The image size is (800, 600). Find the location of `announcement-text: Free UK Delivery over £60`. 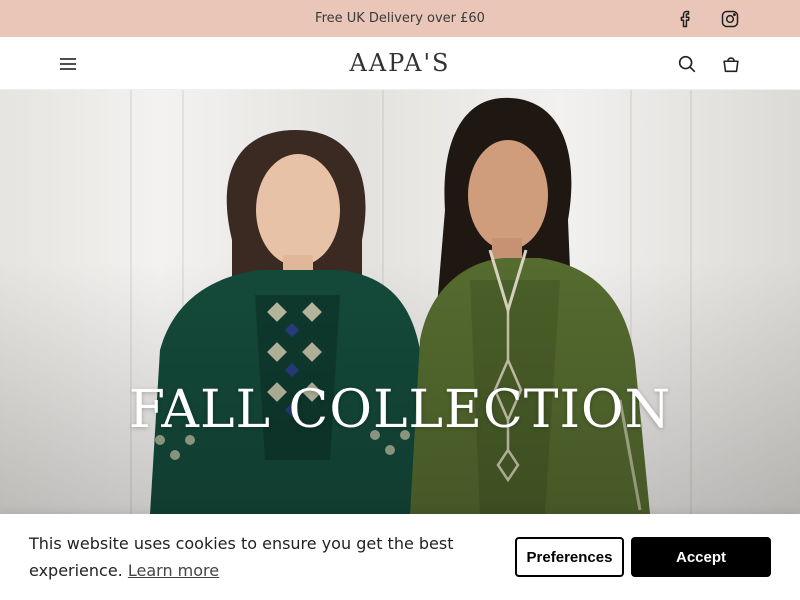

announcement-text: Free UK Delivery over £60 is located at coordinates (400, 18).